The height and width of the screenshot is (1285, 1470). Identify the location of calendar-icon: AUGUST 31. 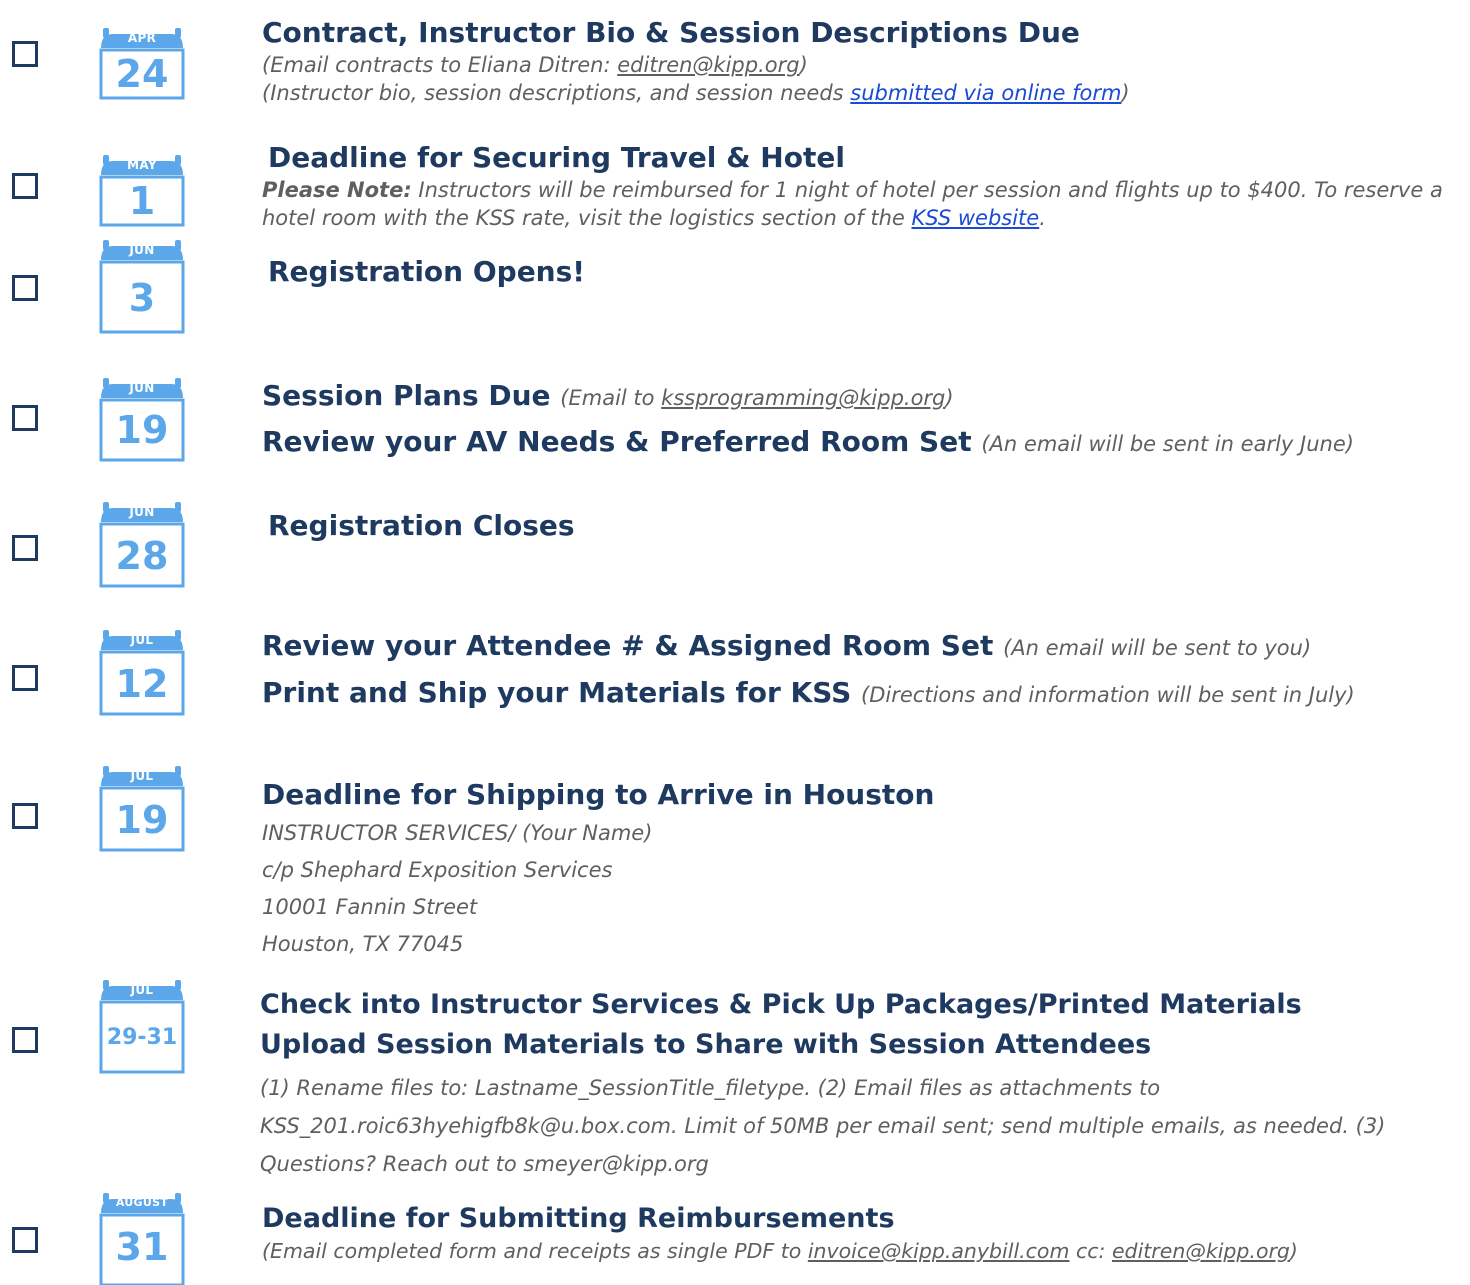
(142, 1239).